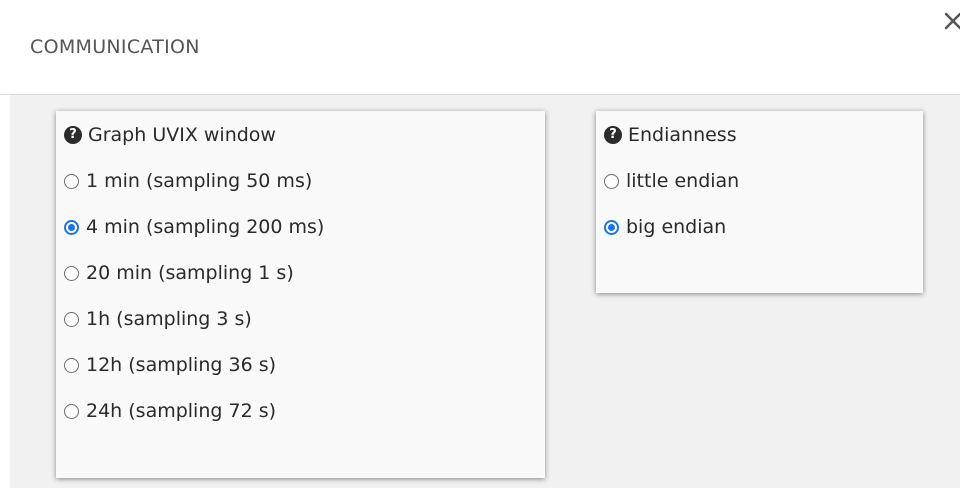  I want to click on close-icon, so click(952, 21).